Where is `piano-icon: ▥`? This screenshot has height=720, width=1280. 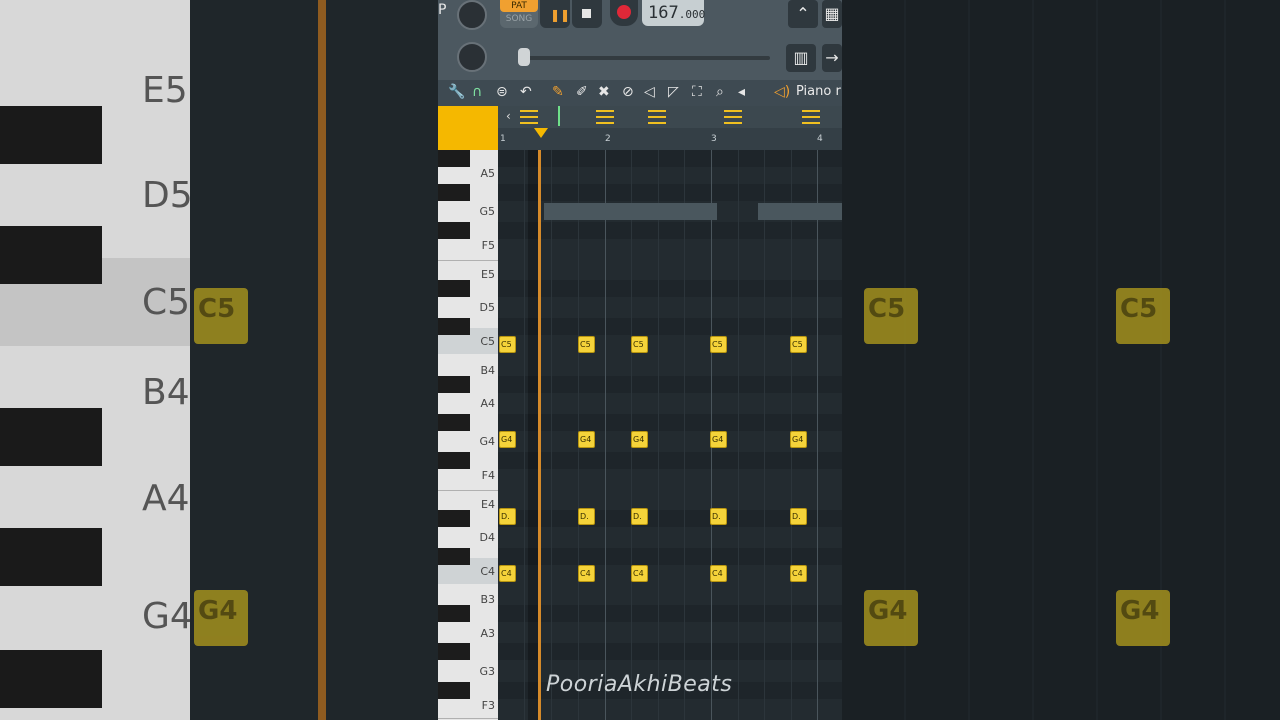 piano-icon: ▥ is located at coordinates (801, 58).